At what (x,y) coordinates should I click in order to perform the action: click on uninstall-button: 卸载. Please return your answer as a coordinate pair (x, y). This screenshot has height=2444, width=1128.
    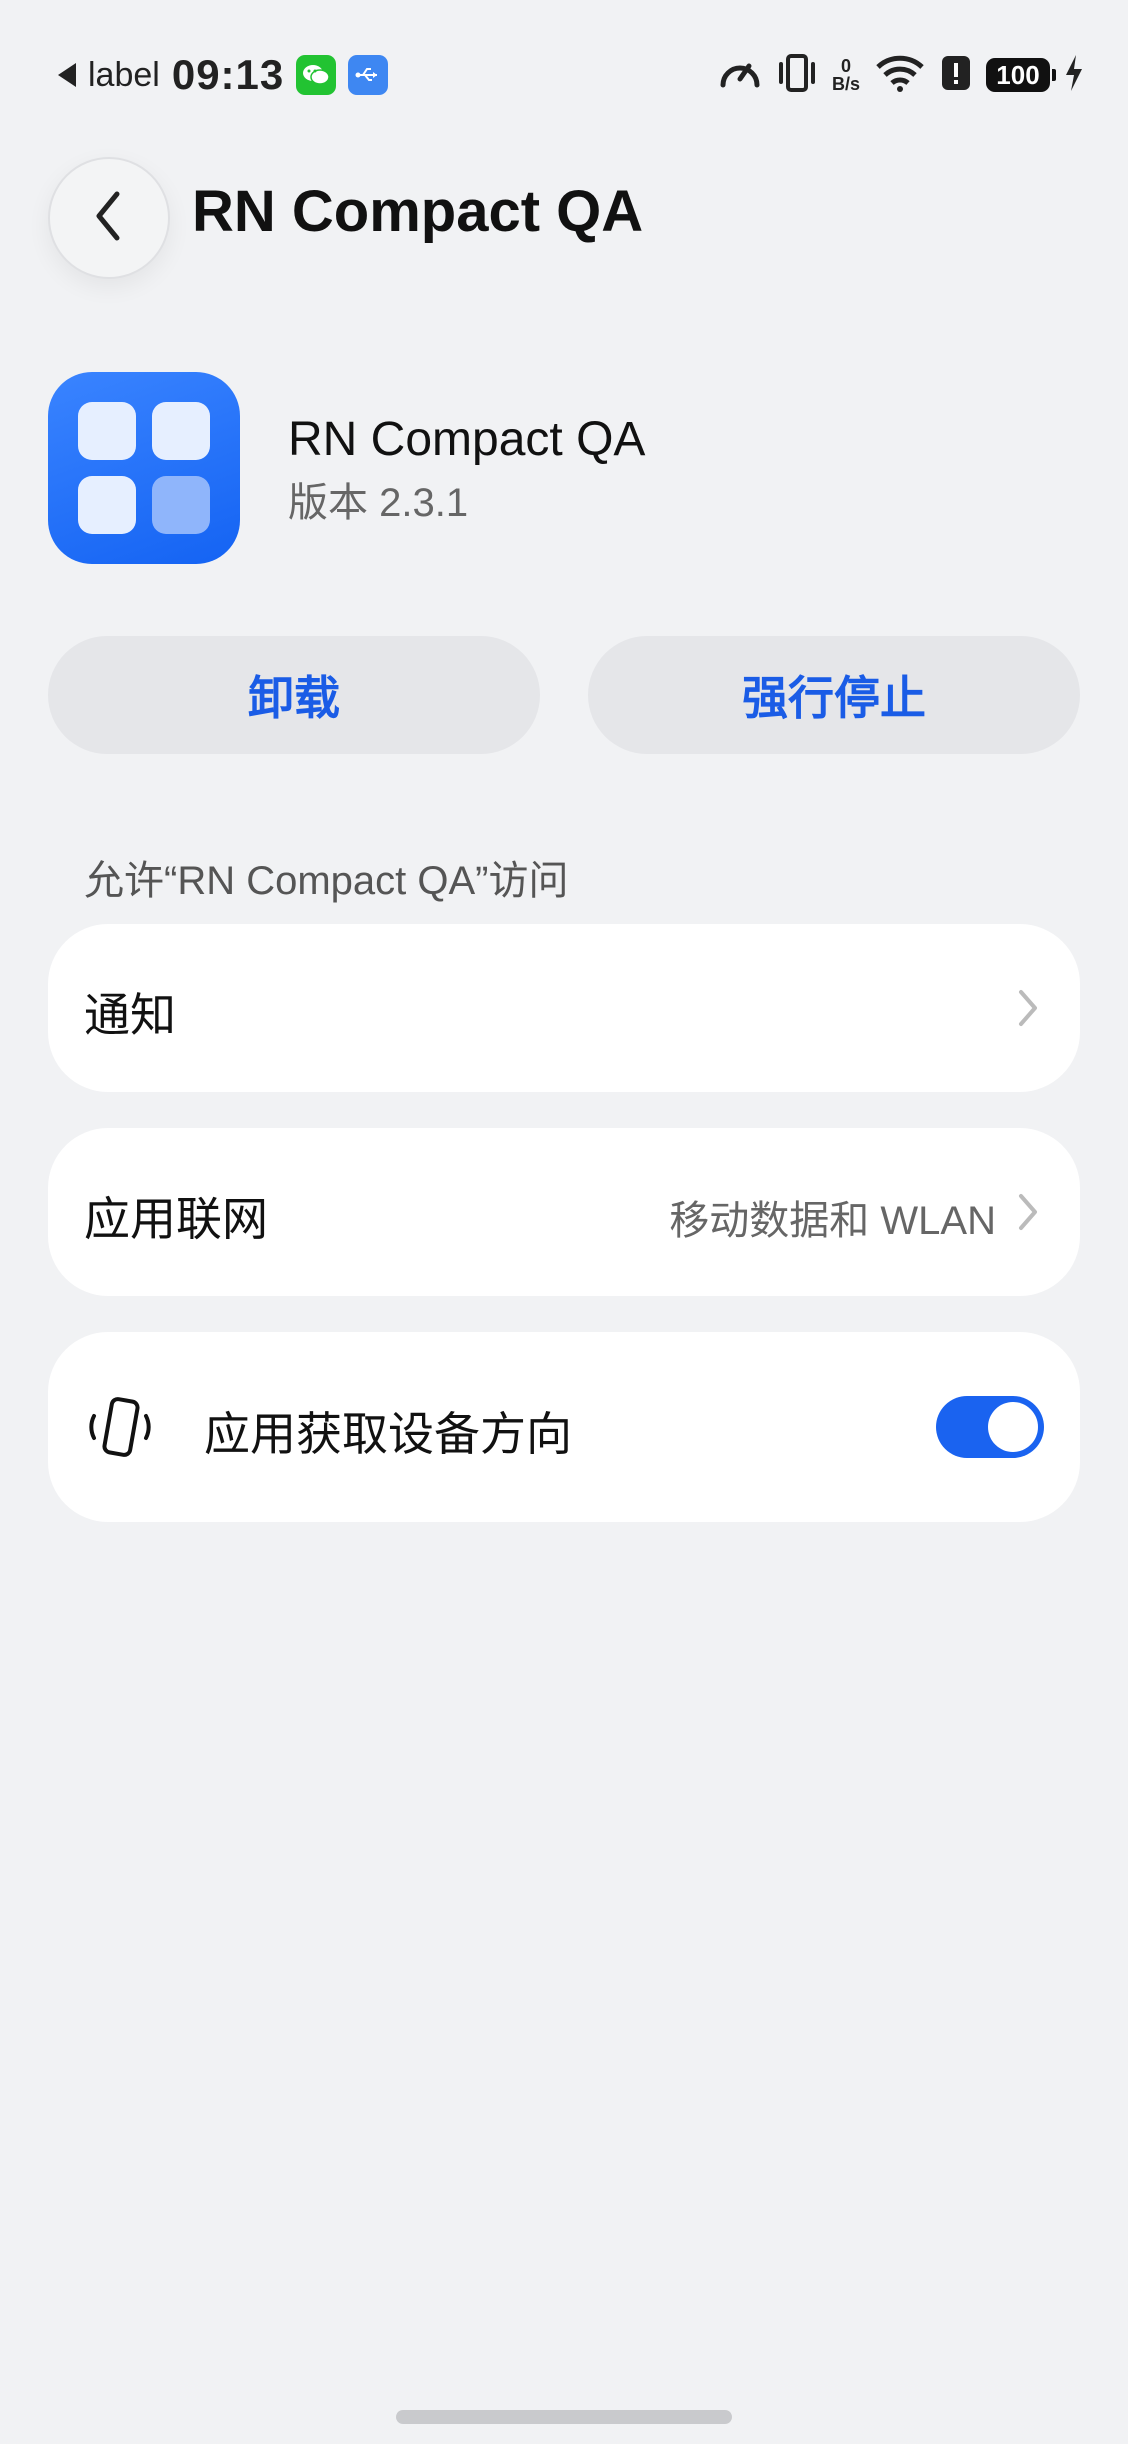
    Looking at the image, I should click on (294, 695).